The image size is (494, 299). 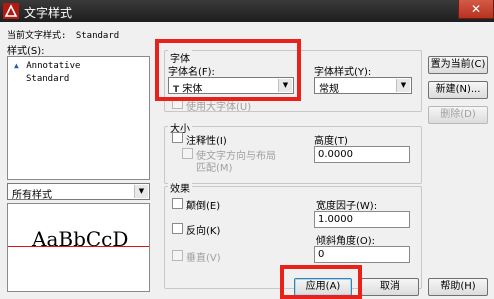 What do you see at coordinates (458, 65) in the screenshot?
I see `set-current-button: 置为当前(C)` at bounding box center [458, 65].